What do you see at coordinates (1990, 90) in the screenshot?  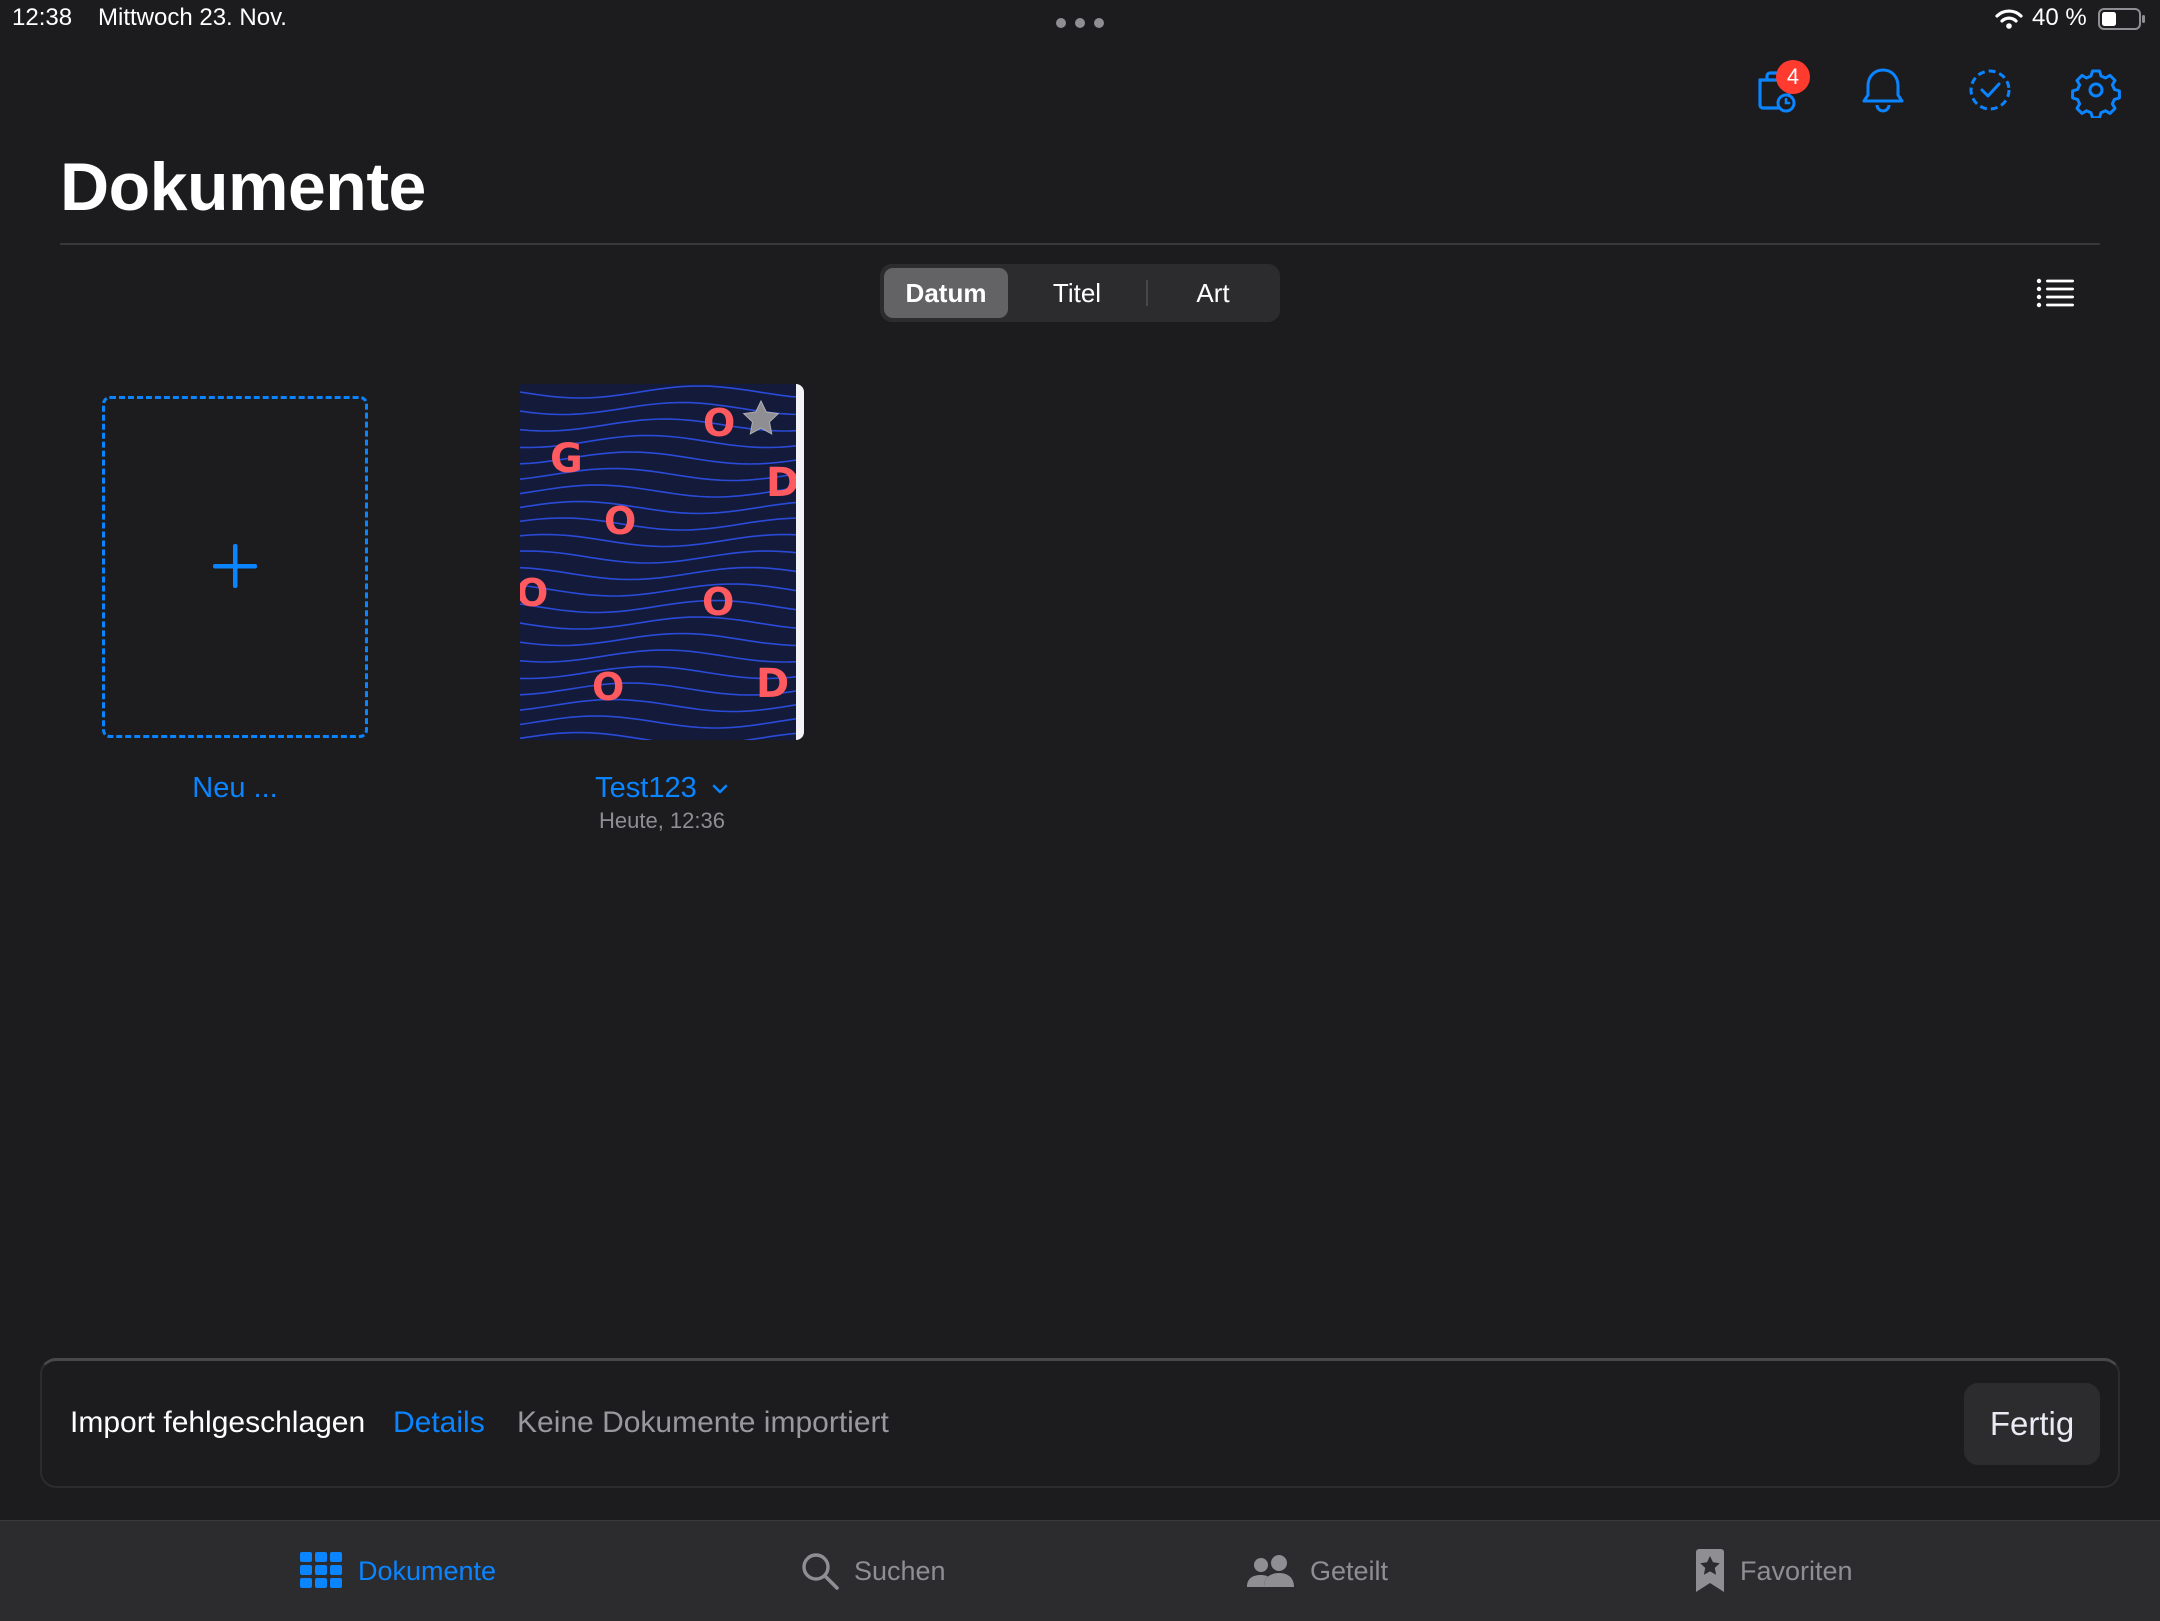 I see `select-check-icon` at bounding box center [1990, 90].